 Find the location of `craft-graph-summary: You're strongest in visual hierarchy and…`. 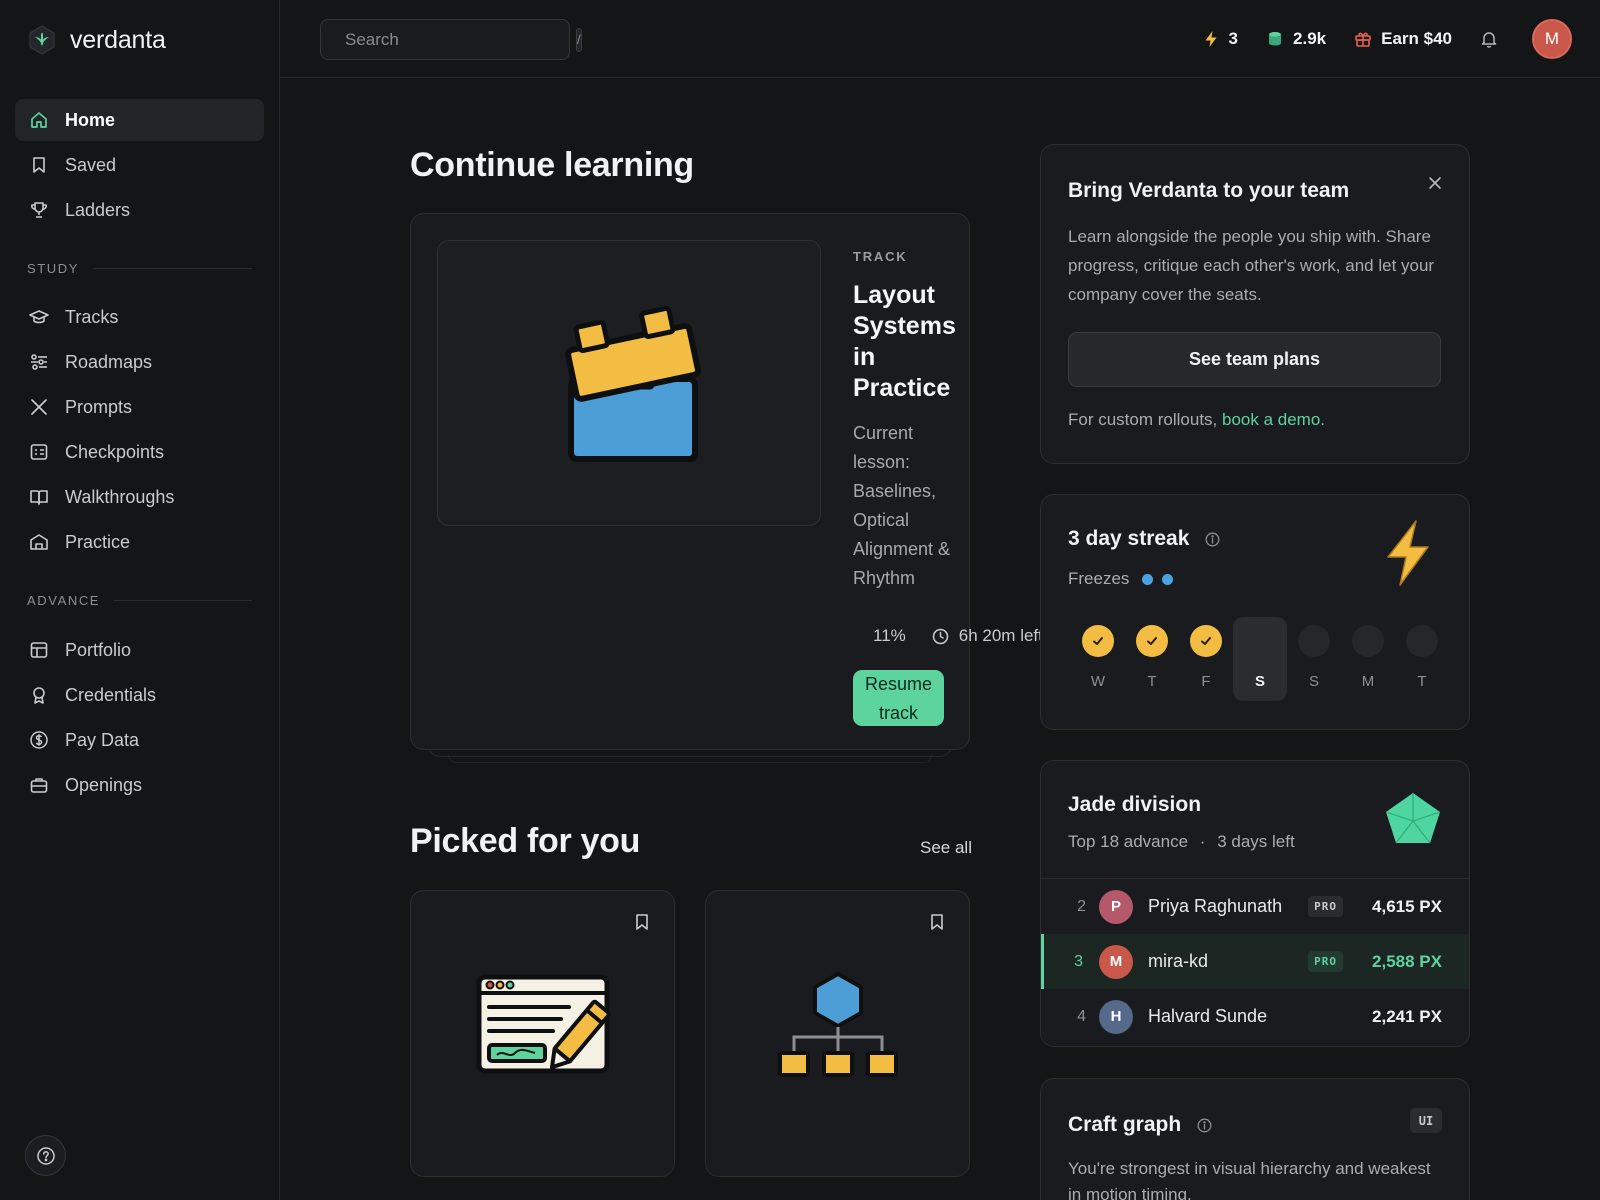

craft-graph-summary: You're strongest in visual hierarchy and… is located at coordinates (1249, 1179).